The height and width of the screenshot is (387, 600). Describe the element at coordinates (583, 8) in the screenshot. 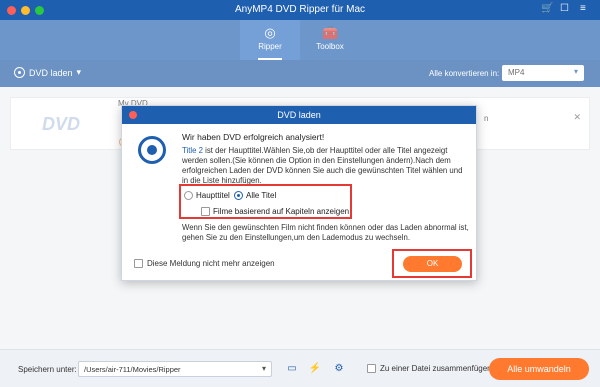

I see `menu-icon: ≡` at that location.